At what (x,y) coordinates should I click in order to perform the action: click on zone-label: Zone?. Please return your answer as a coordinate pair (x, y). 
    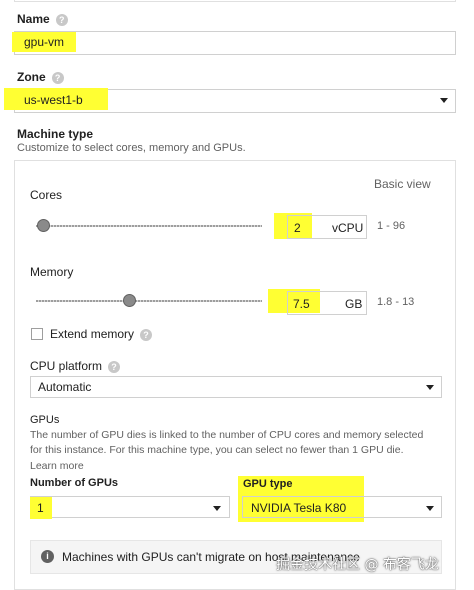
    Looking at the image, I should click on (40, 77).